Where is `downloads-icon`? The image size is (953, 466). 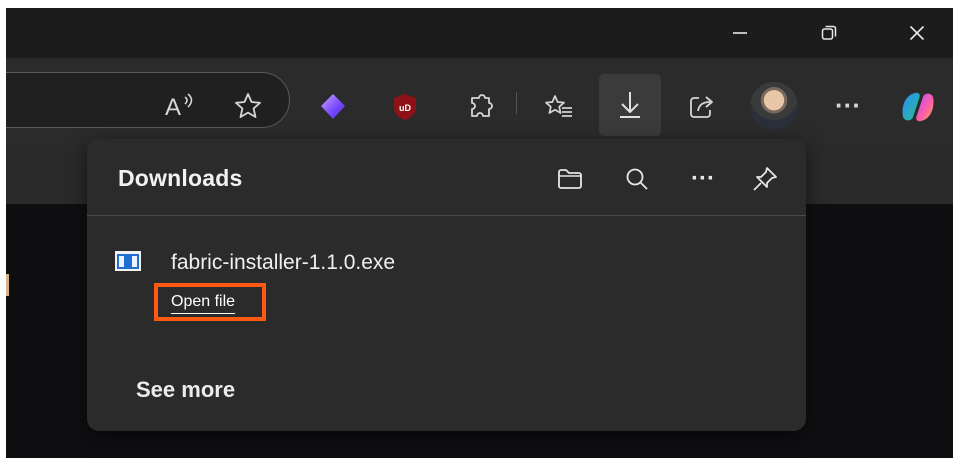
downloads-icon is located at coordinates (630, 105).